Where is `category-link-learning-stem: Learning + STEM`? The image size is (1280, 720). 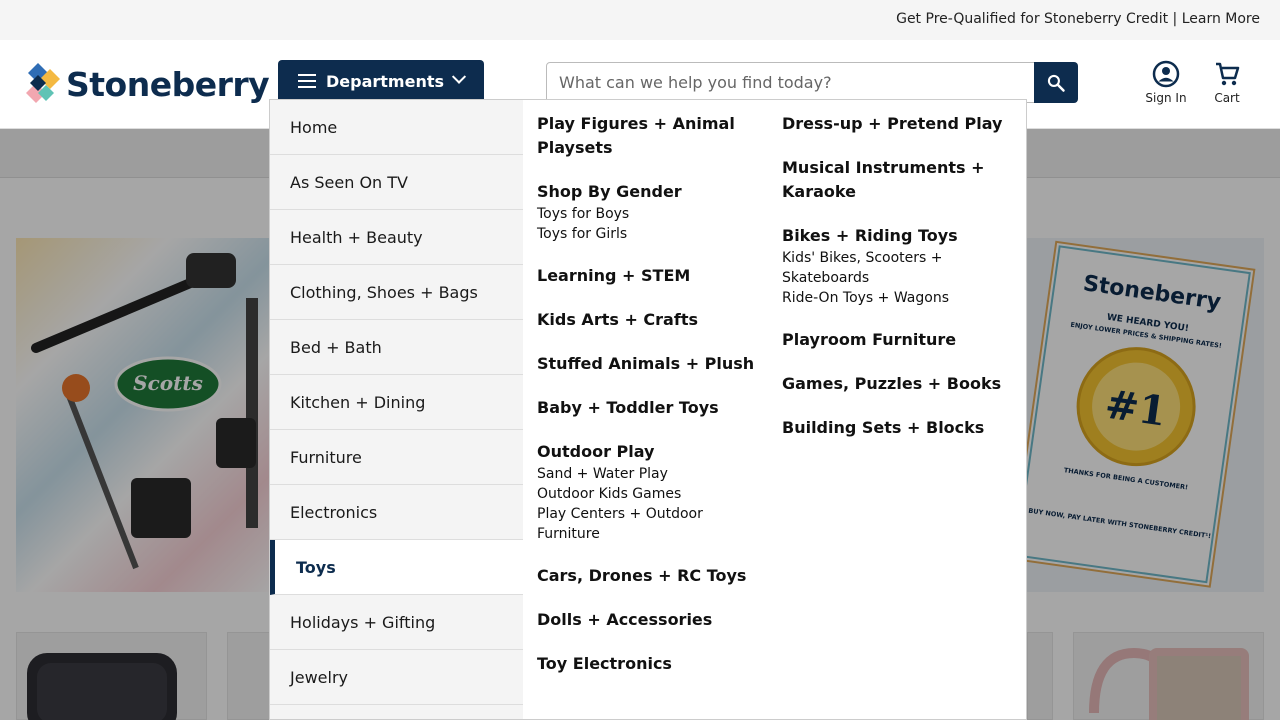
category-link-learning-stem: Learning + STEM is located at coordinates (649, 276).